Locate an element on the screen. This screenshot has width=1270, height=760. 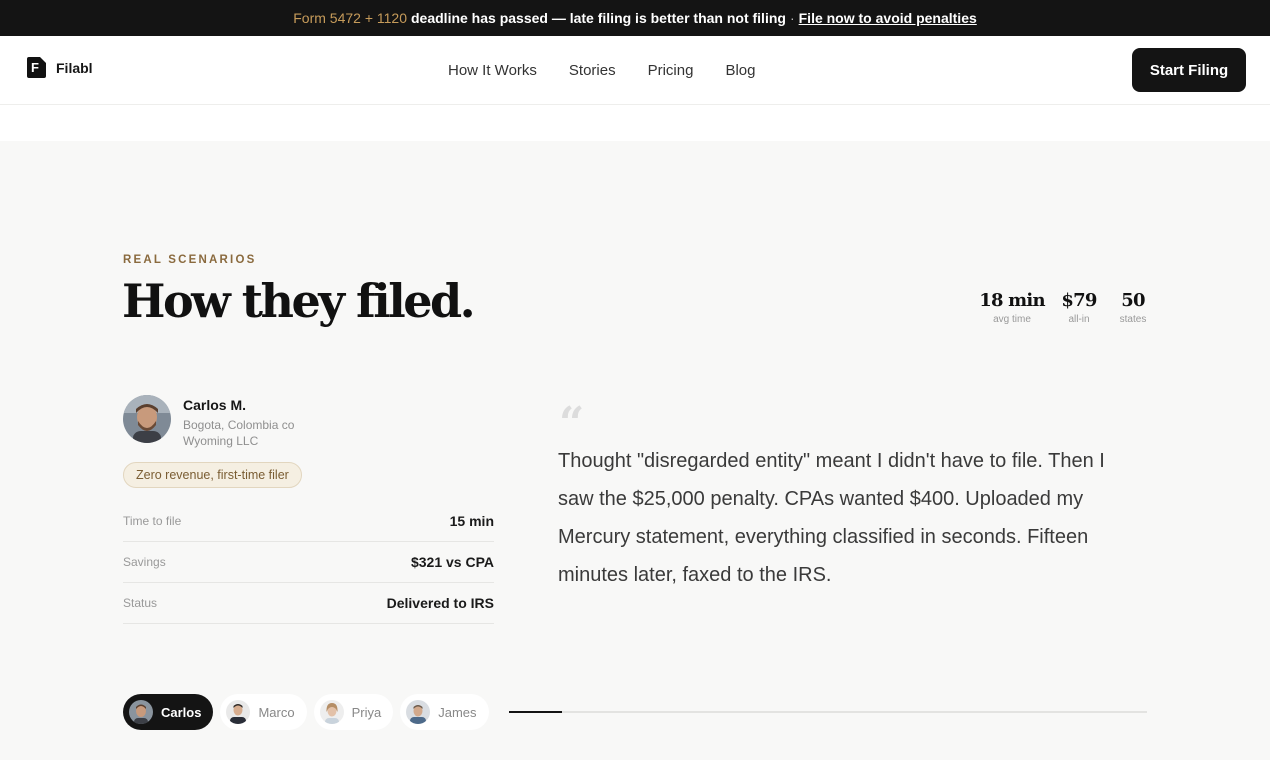
metric-row: Time to file 15 min is located at coordinates (308, 521).